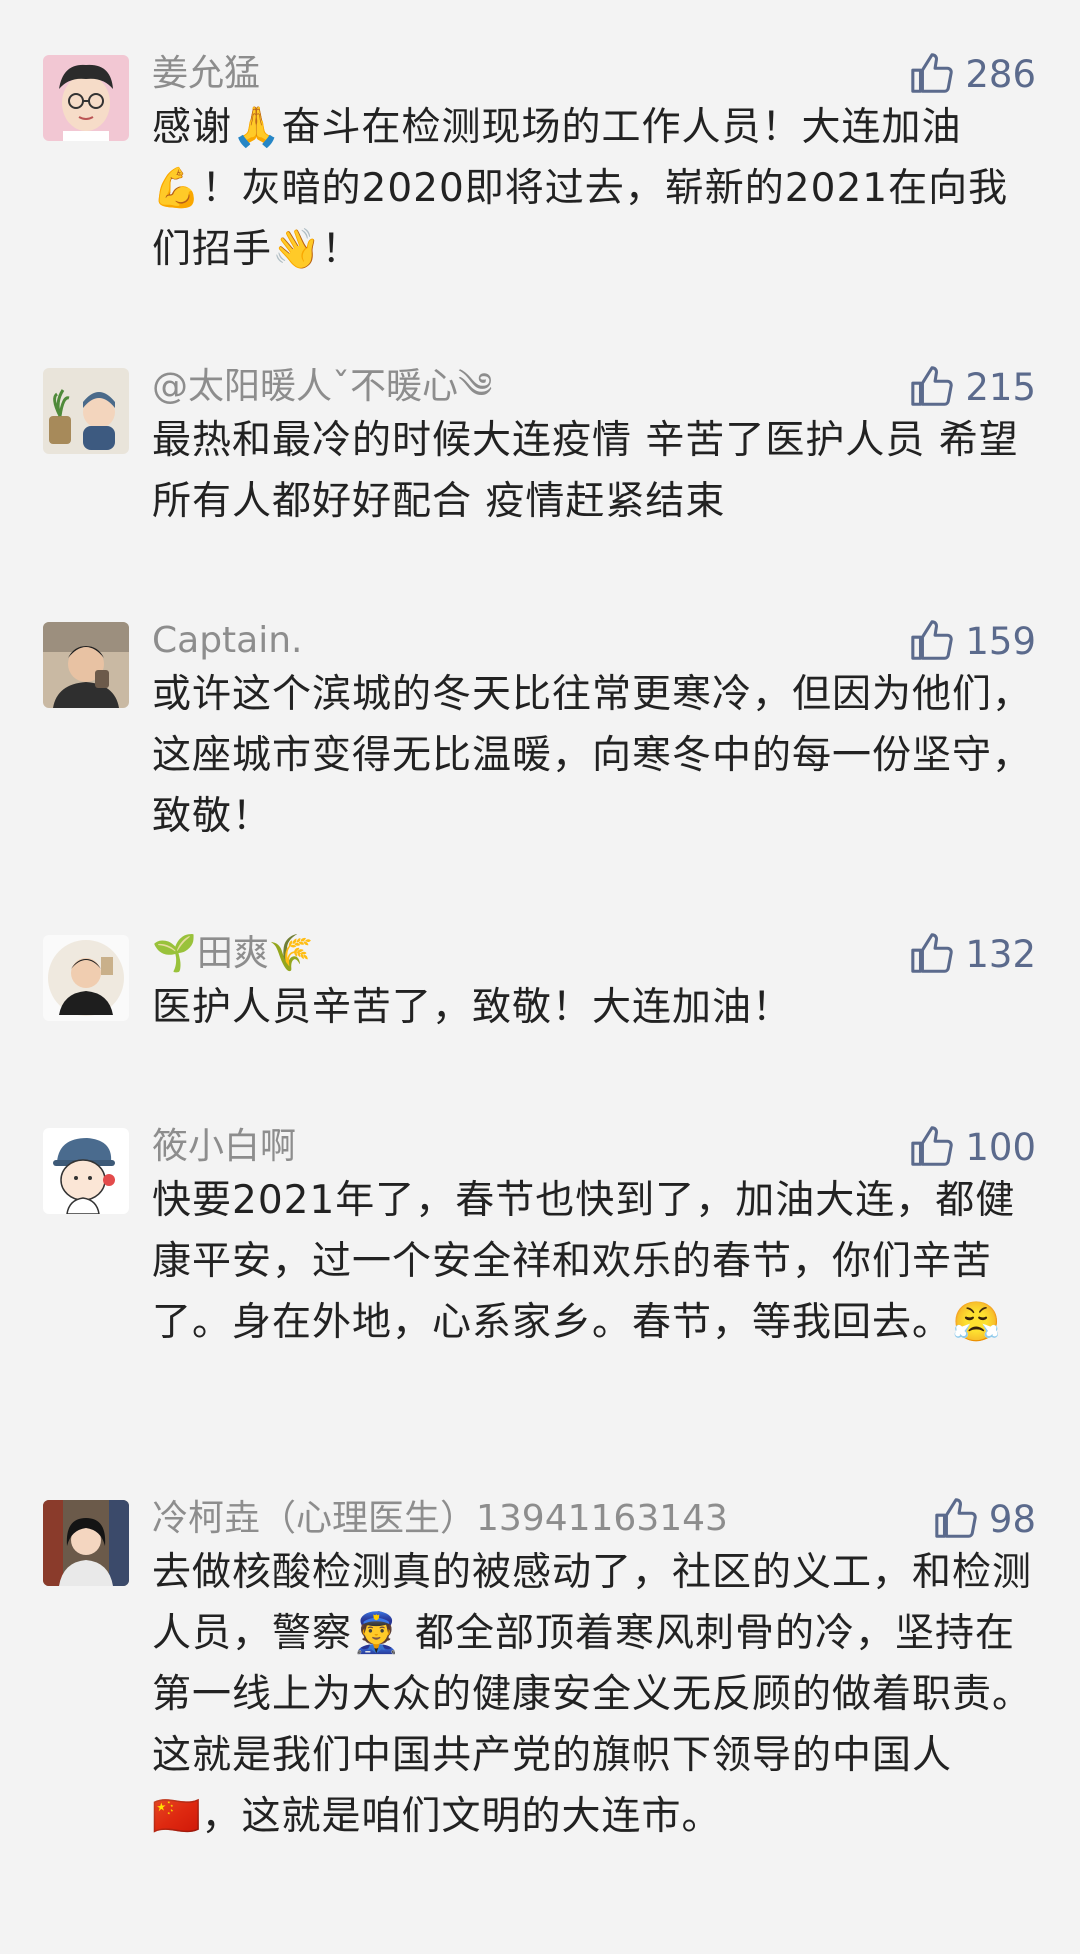  What do you see at coordinates (1000, 74) in the screenshot?
I see `like-count: 286` at bounding box center [1000, 74].